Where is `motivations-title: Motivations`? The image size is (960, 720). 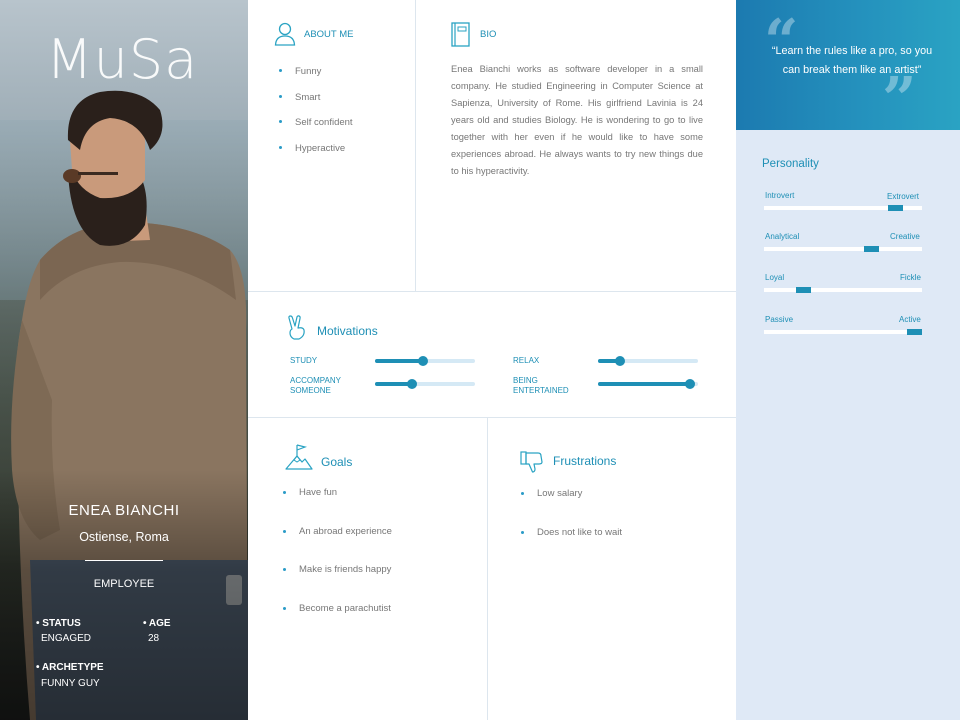 motivations-title: Motivations is located at coordinates (347, 331).